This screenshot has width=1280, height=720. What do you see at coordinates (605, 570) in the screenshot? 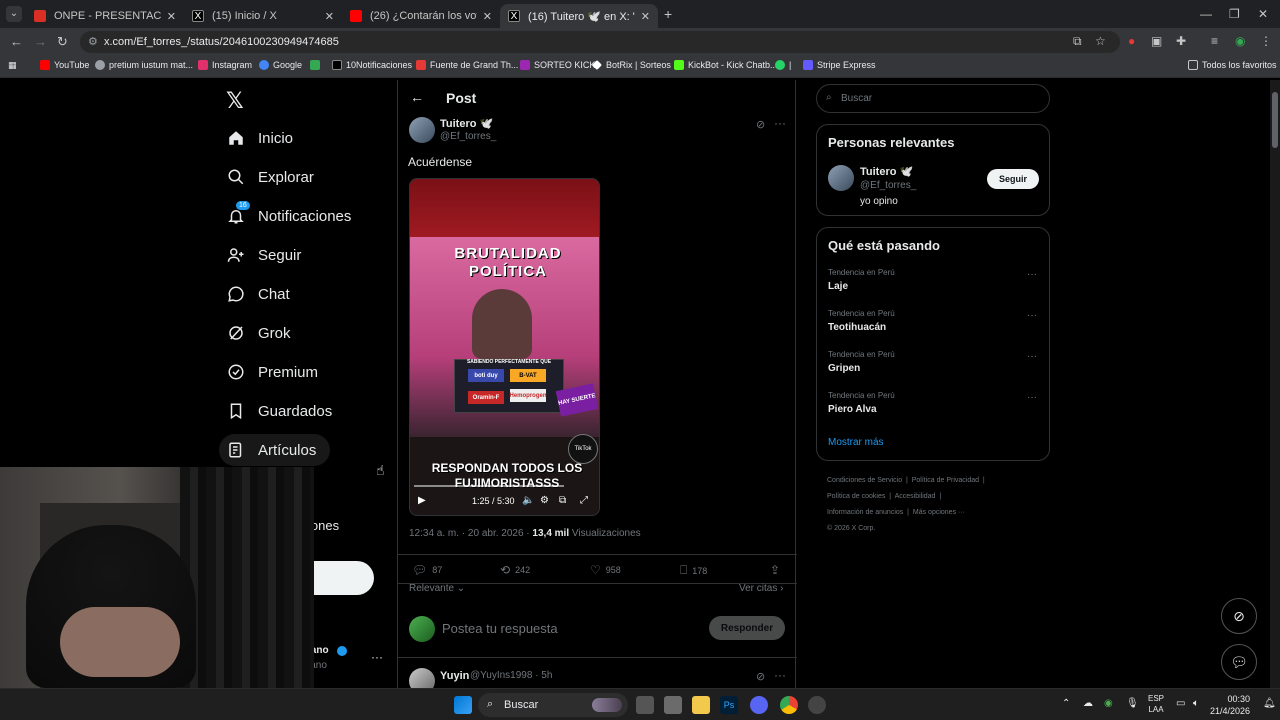
I see `like-button: ♡ 958` at bounding box center [605, 570].